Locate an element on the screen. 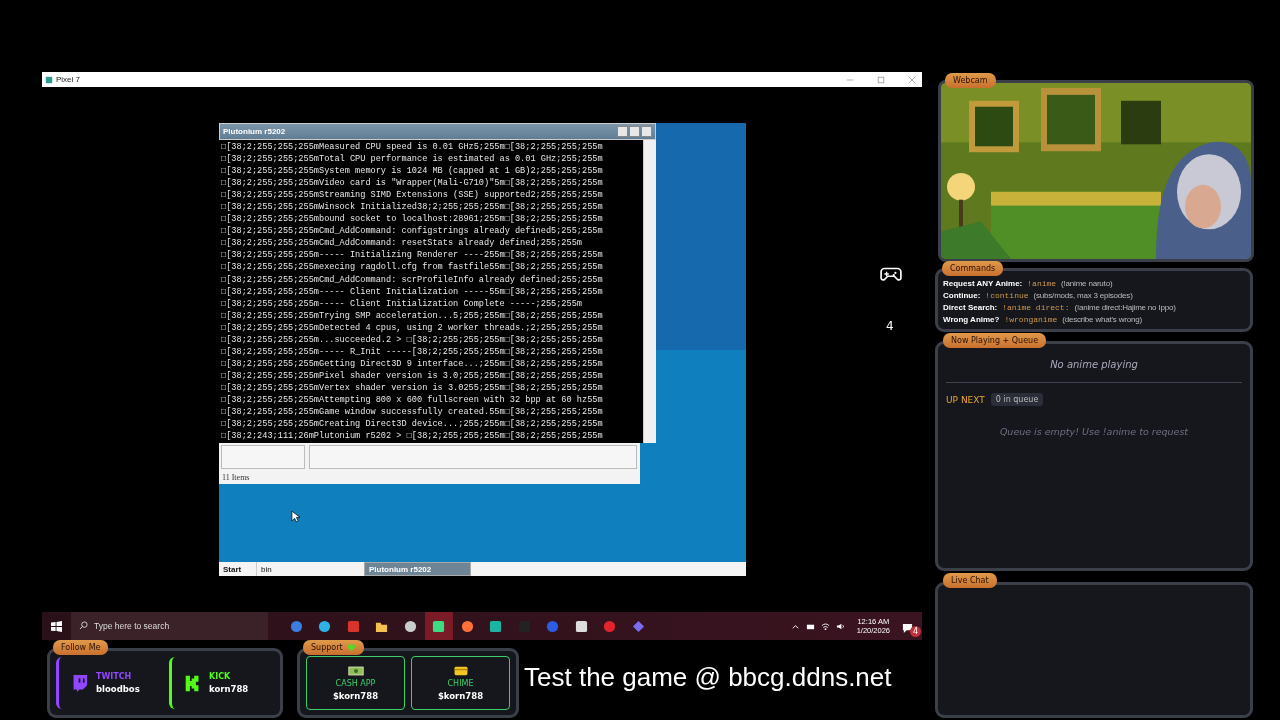  k-letter-icon is located at coordinates (192, 683).